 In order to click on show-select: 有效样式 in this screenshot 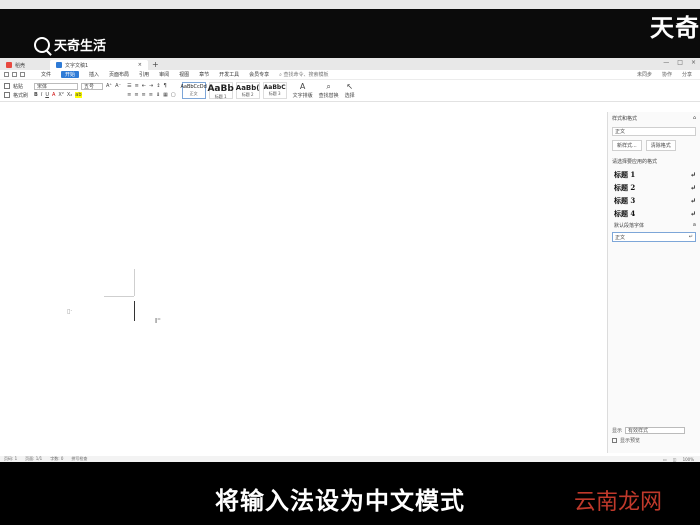, I will do `click(655, 430)`.